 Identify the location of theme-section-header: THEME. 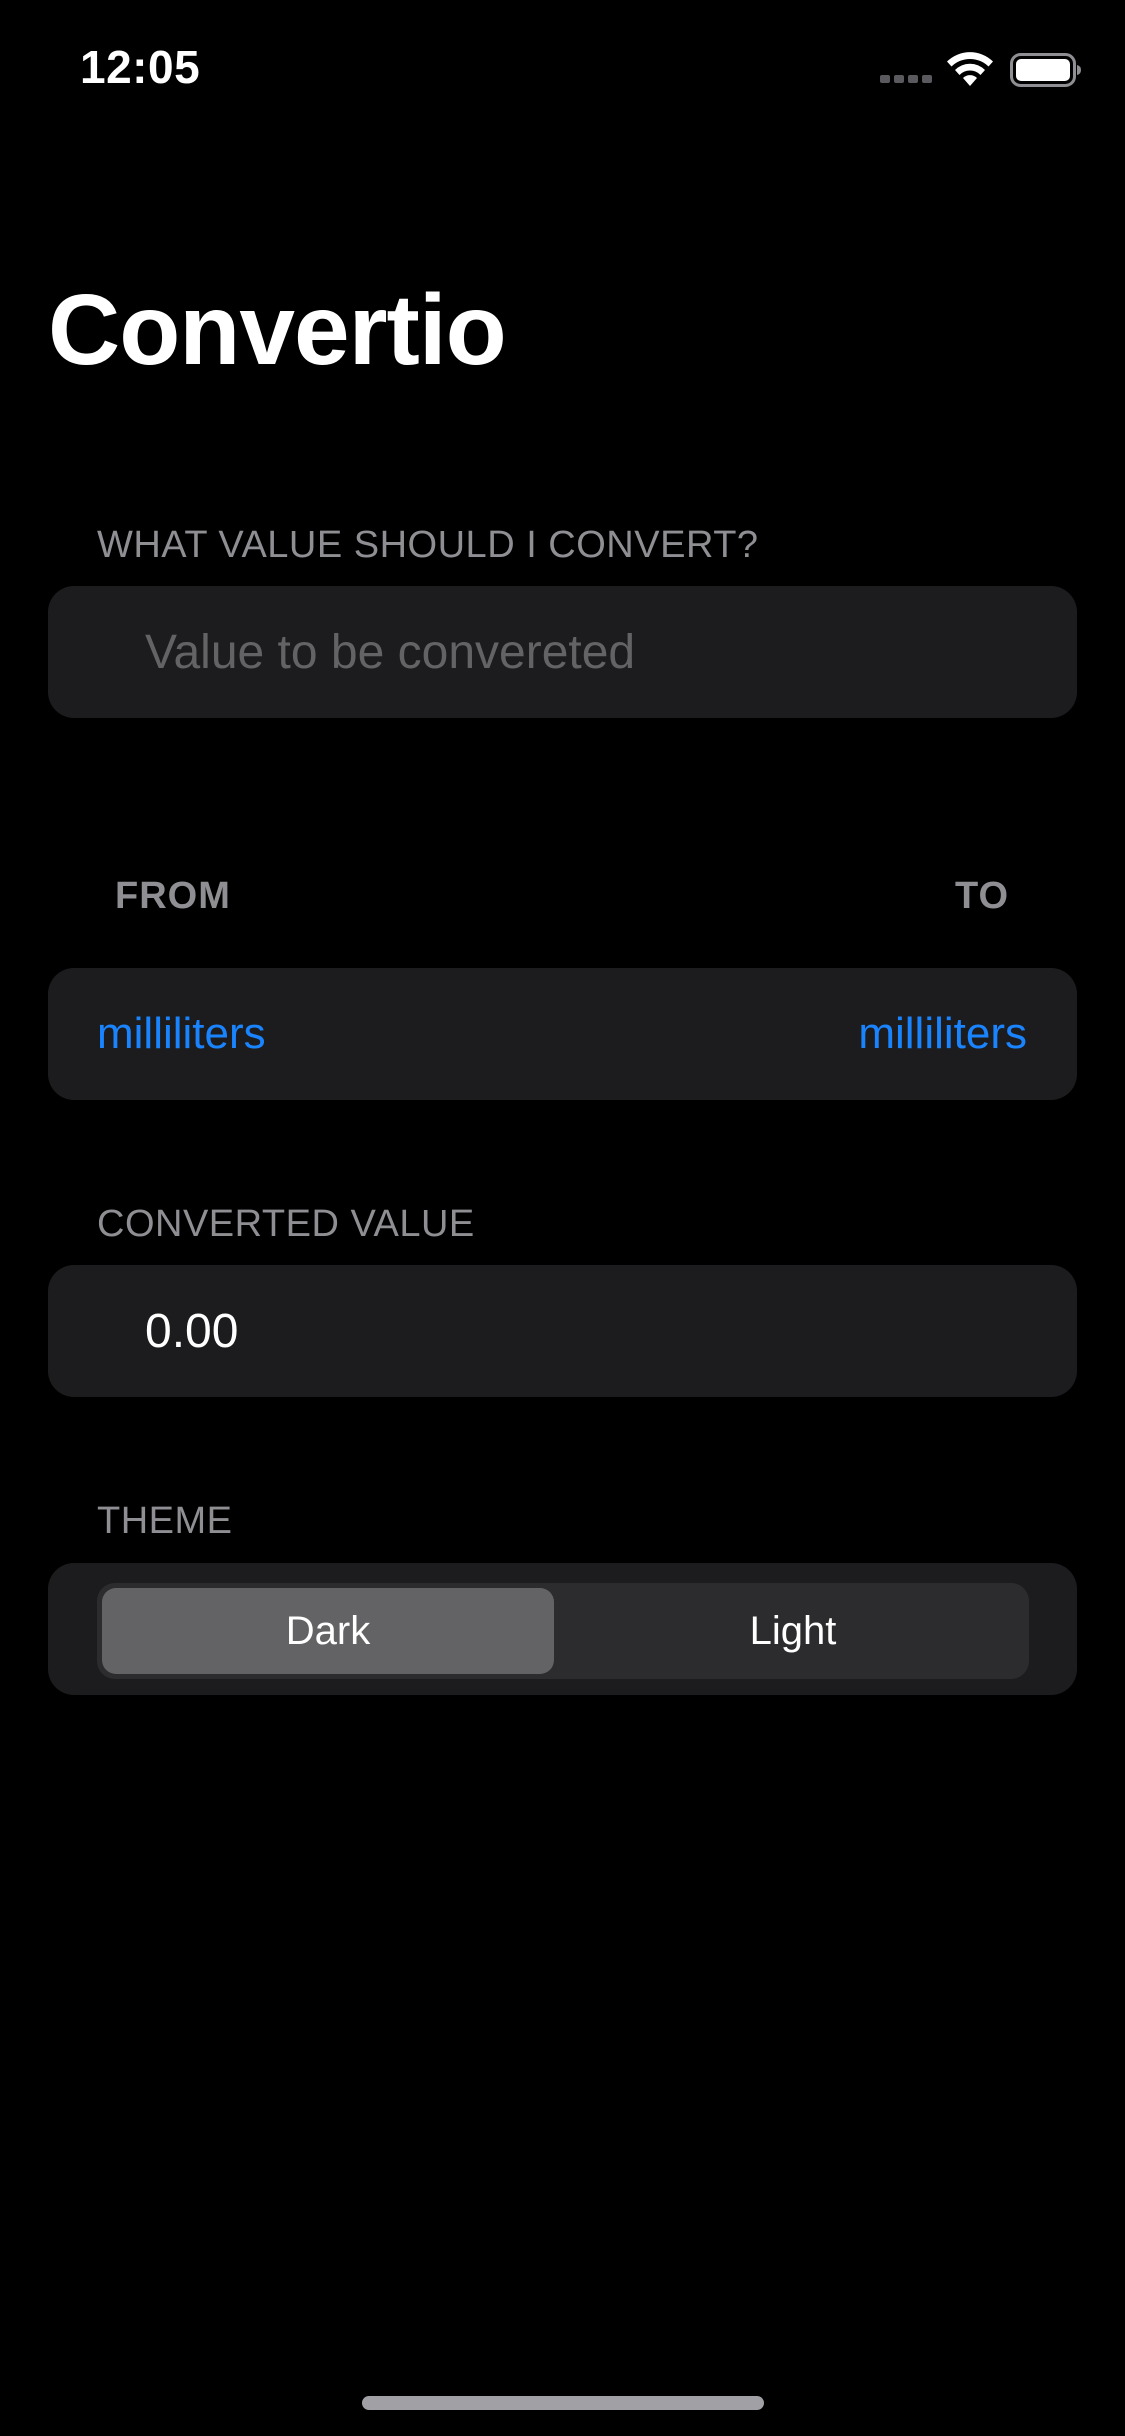
(165, 1521).